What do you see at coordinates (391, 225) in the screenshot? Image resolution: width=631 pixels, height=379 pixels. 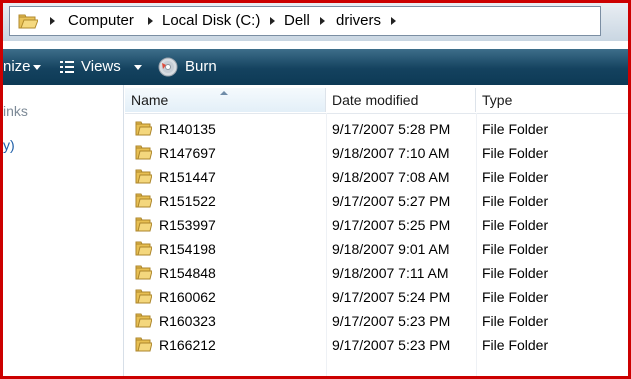 I see `file-date-modified: 9/17/2007 5:25 PM` at bounding box center [391, 225].